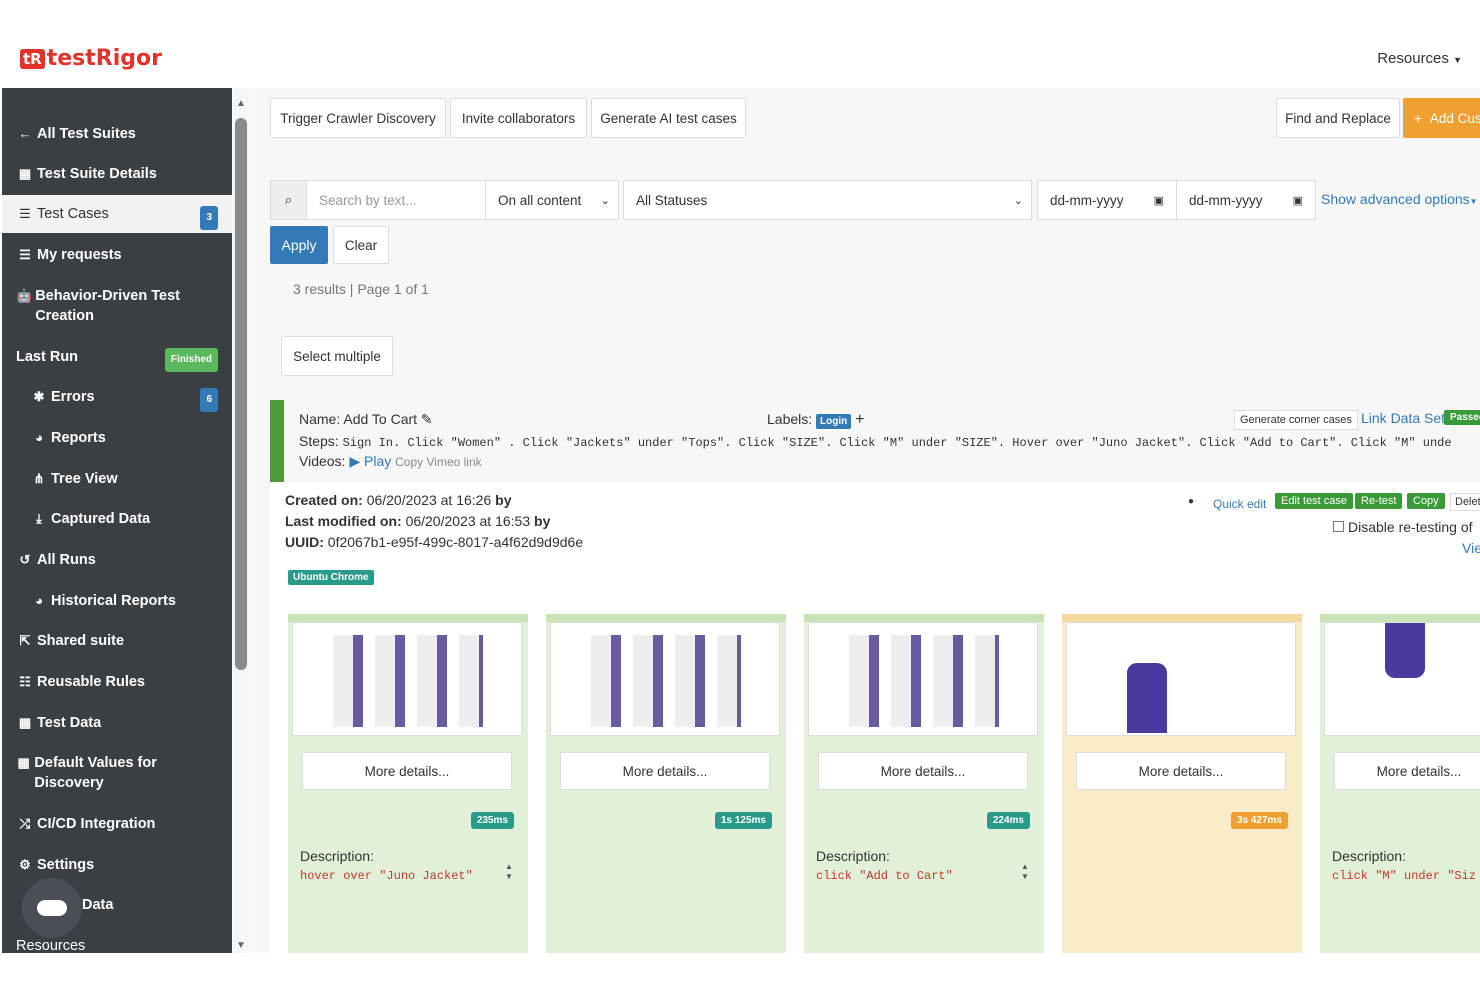 The width and height of the screenshot is (1480, 987). Describe the element at coordinates (1338, 118) in the screenshot. I see `find-replace-button: Find and Replace` at that location.